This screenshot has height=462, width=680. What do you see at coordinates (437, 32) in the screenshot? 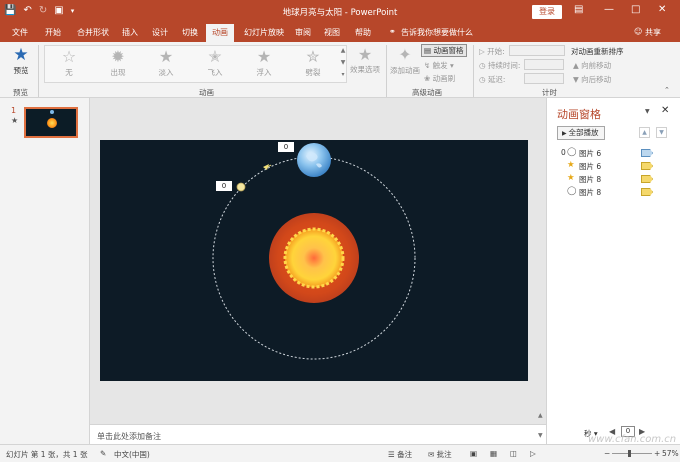
I see `tell-me-search: 告诉我你想要做什么` at bounding box center [437, 32].